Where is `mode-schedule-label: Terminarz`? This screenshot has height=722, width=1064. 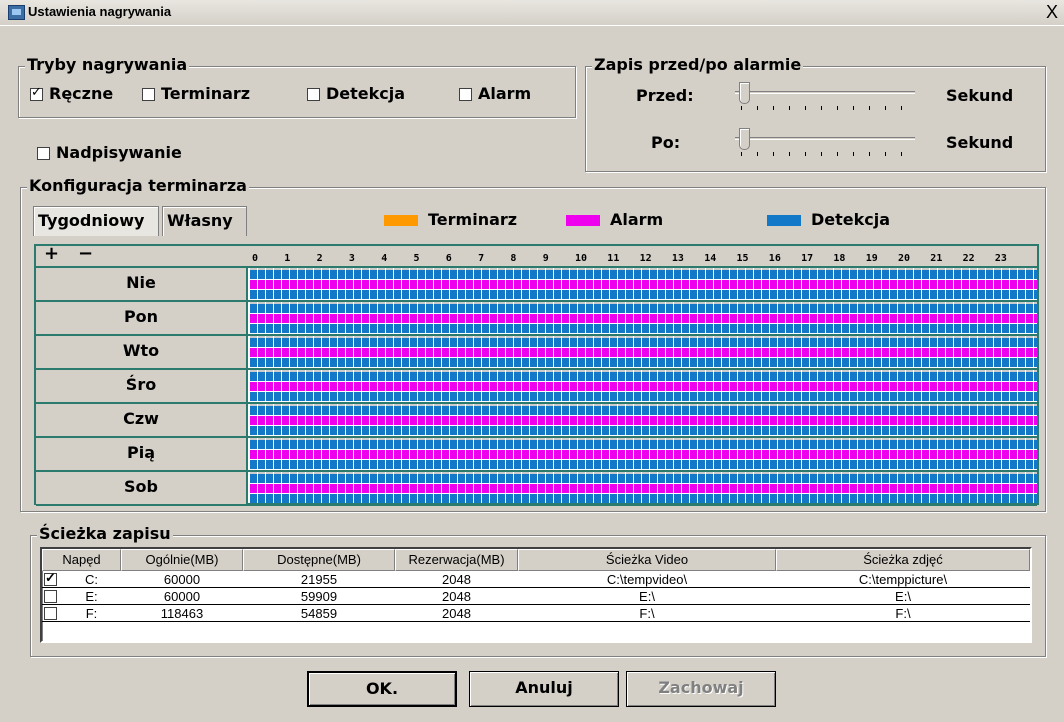
mode-schedule-label: Terminarz is located at coordinates (206, 93).